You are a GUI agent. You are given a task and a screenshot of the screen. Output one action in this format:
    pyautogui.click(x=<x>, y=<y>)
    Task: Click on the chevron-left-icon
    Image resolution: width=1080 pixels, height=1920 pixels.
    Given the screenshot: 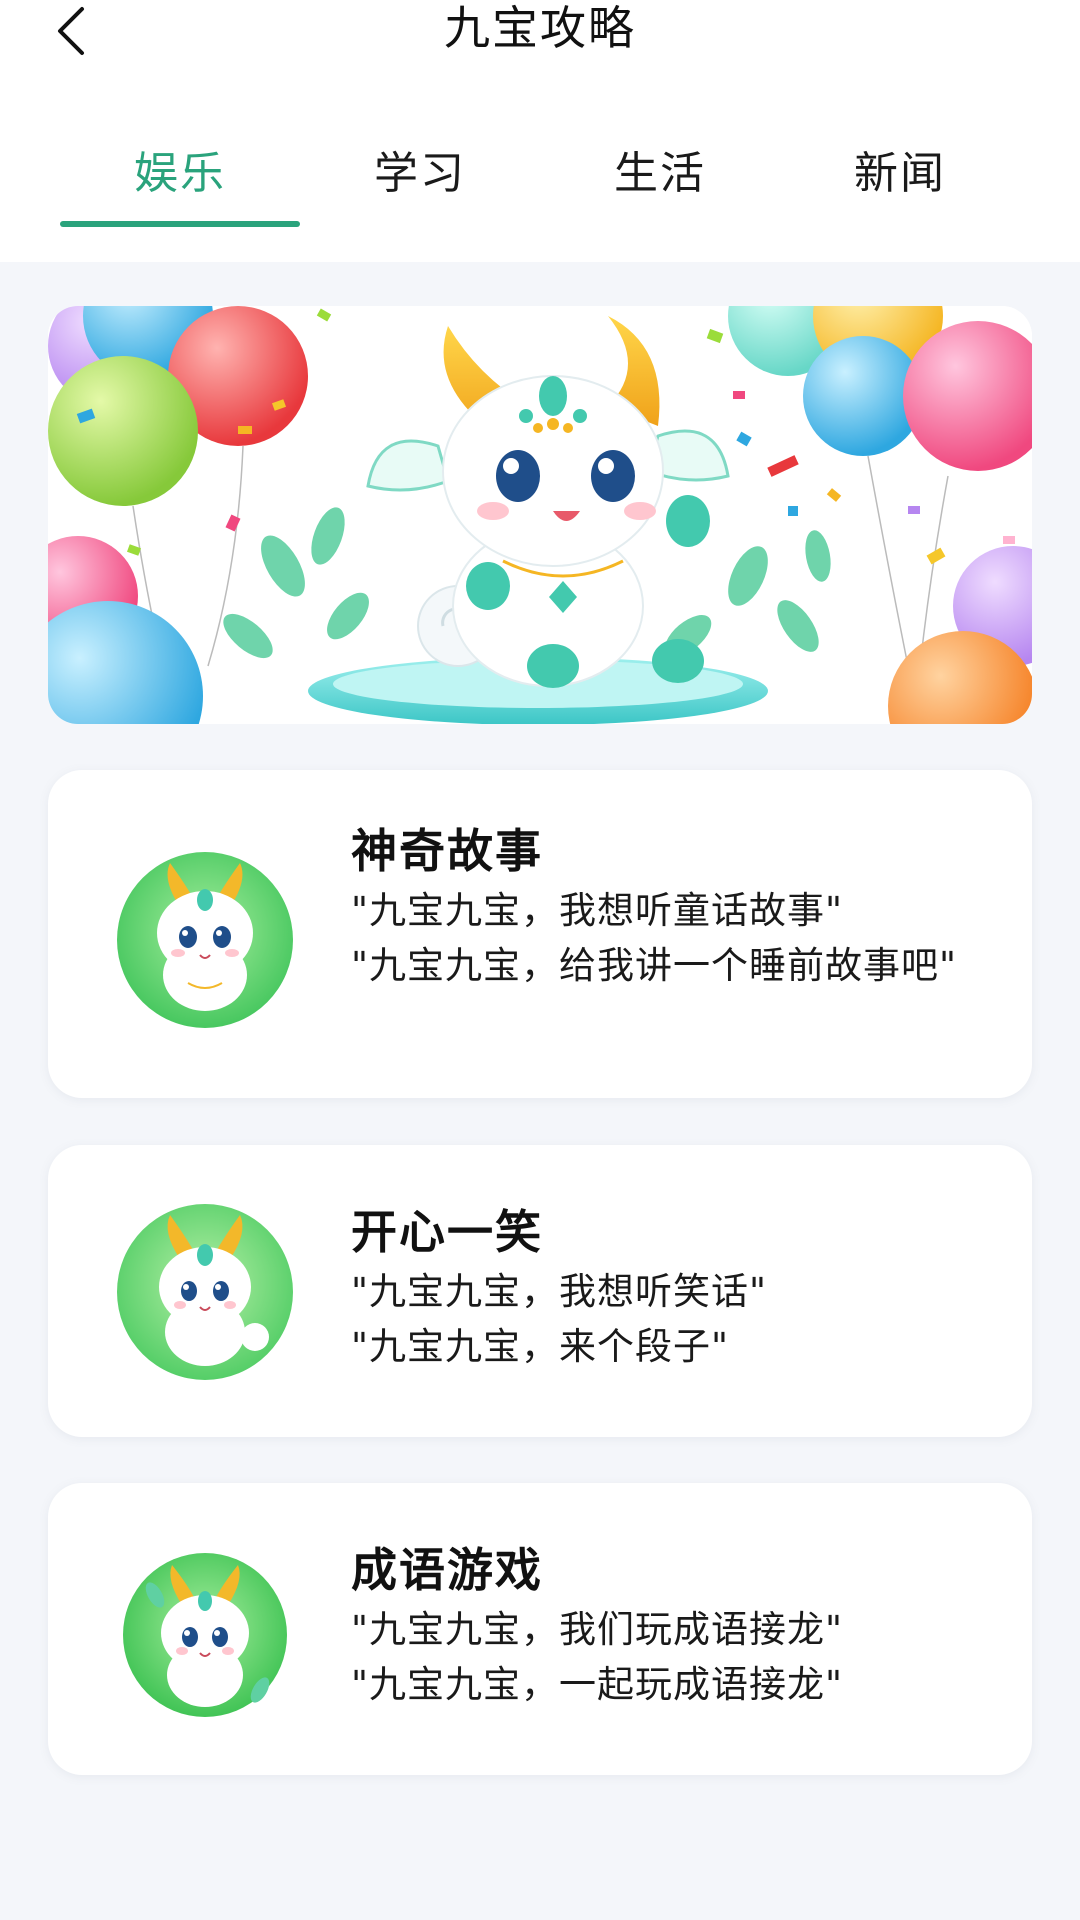 What is the action you would take?
    pyautogui.click(x=71, y=31)
    